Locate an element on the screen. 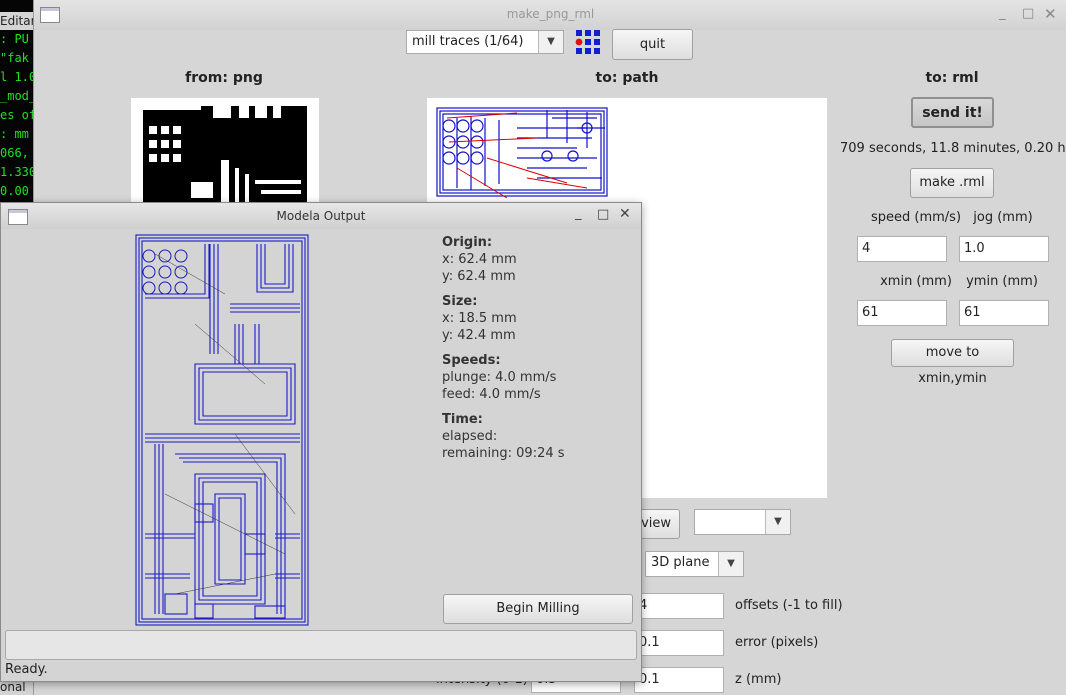  speed-input: 4 is located at coordinates (902, 249).